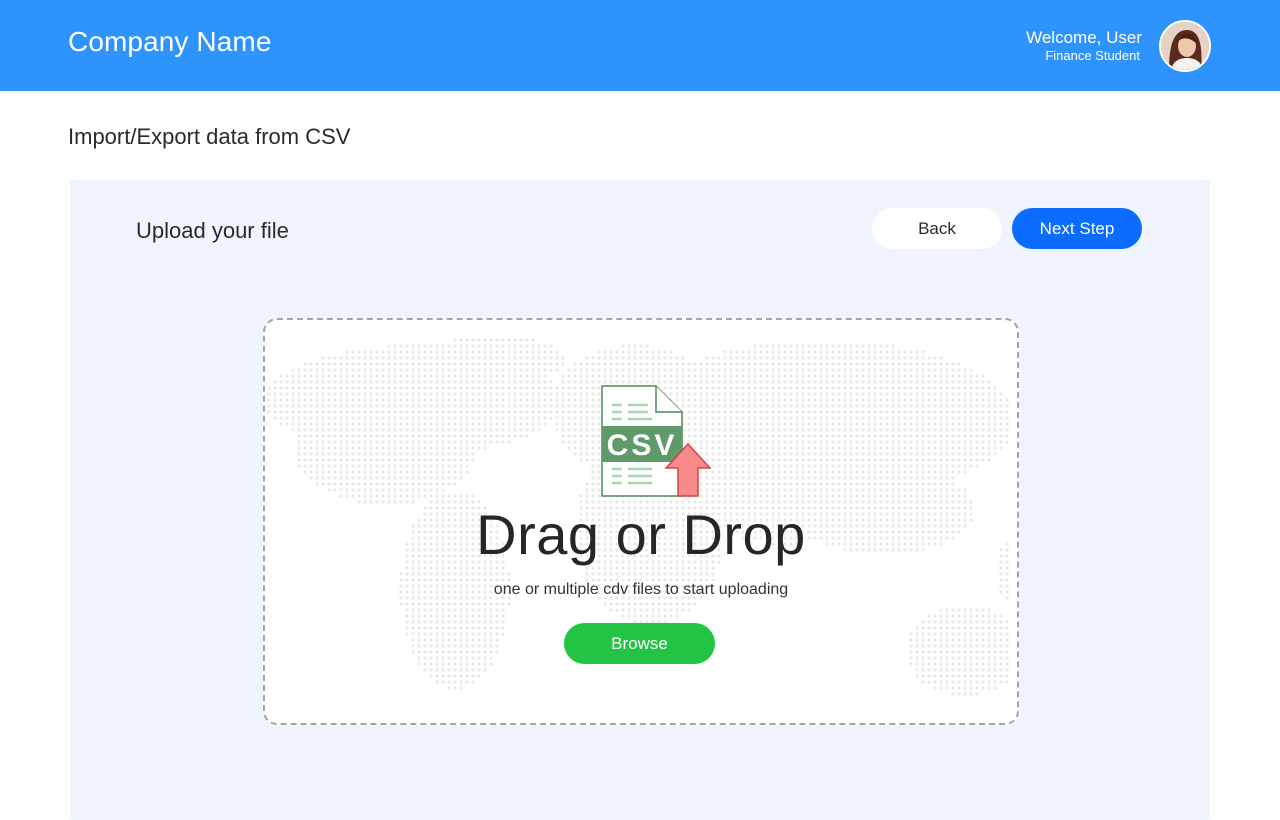  I want to click on panel-title: Upload your file, so click(212, 230).